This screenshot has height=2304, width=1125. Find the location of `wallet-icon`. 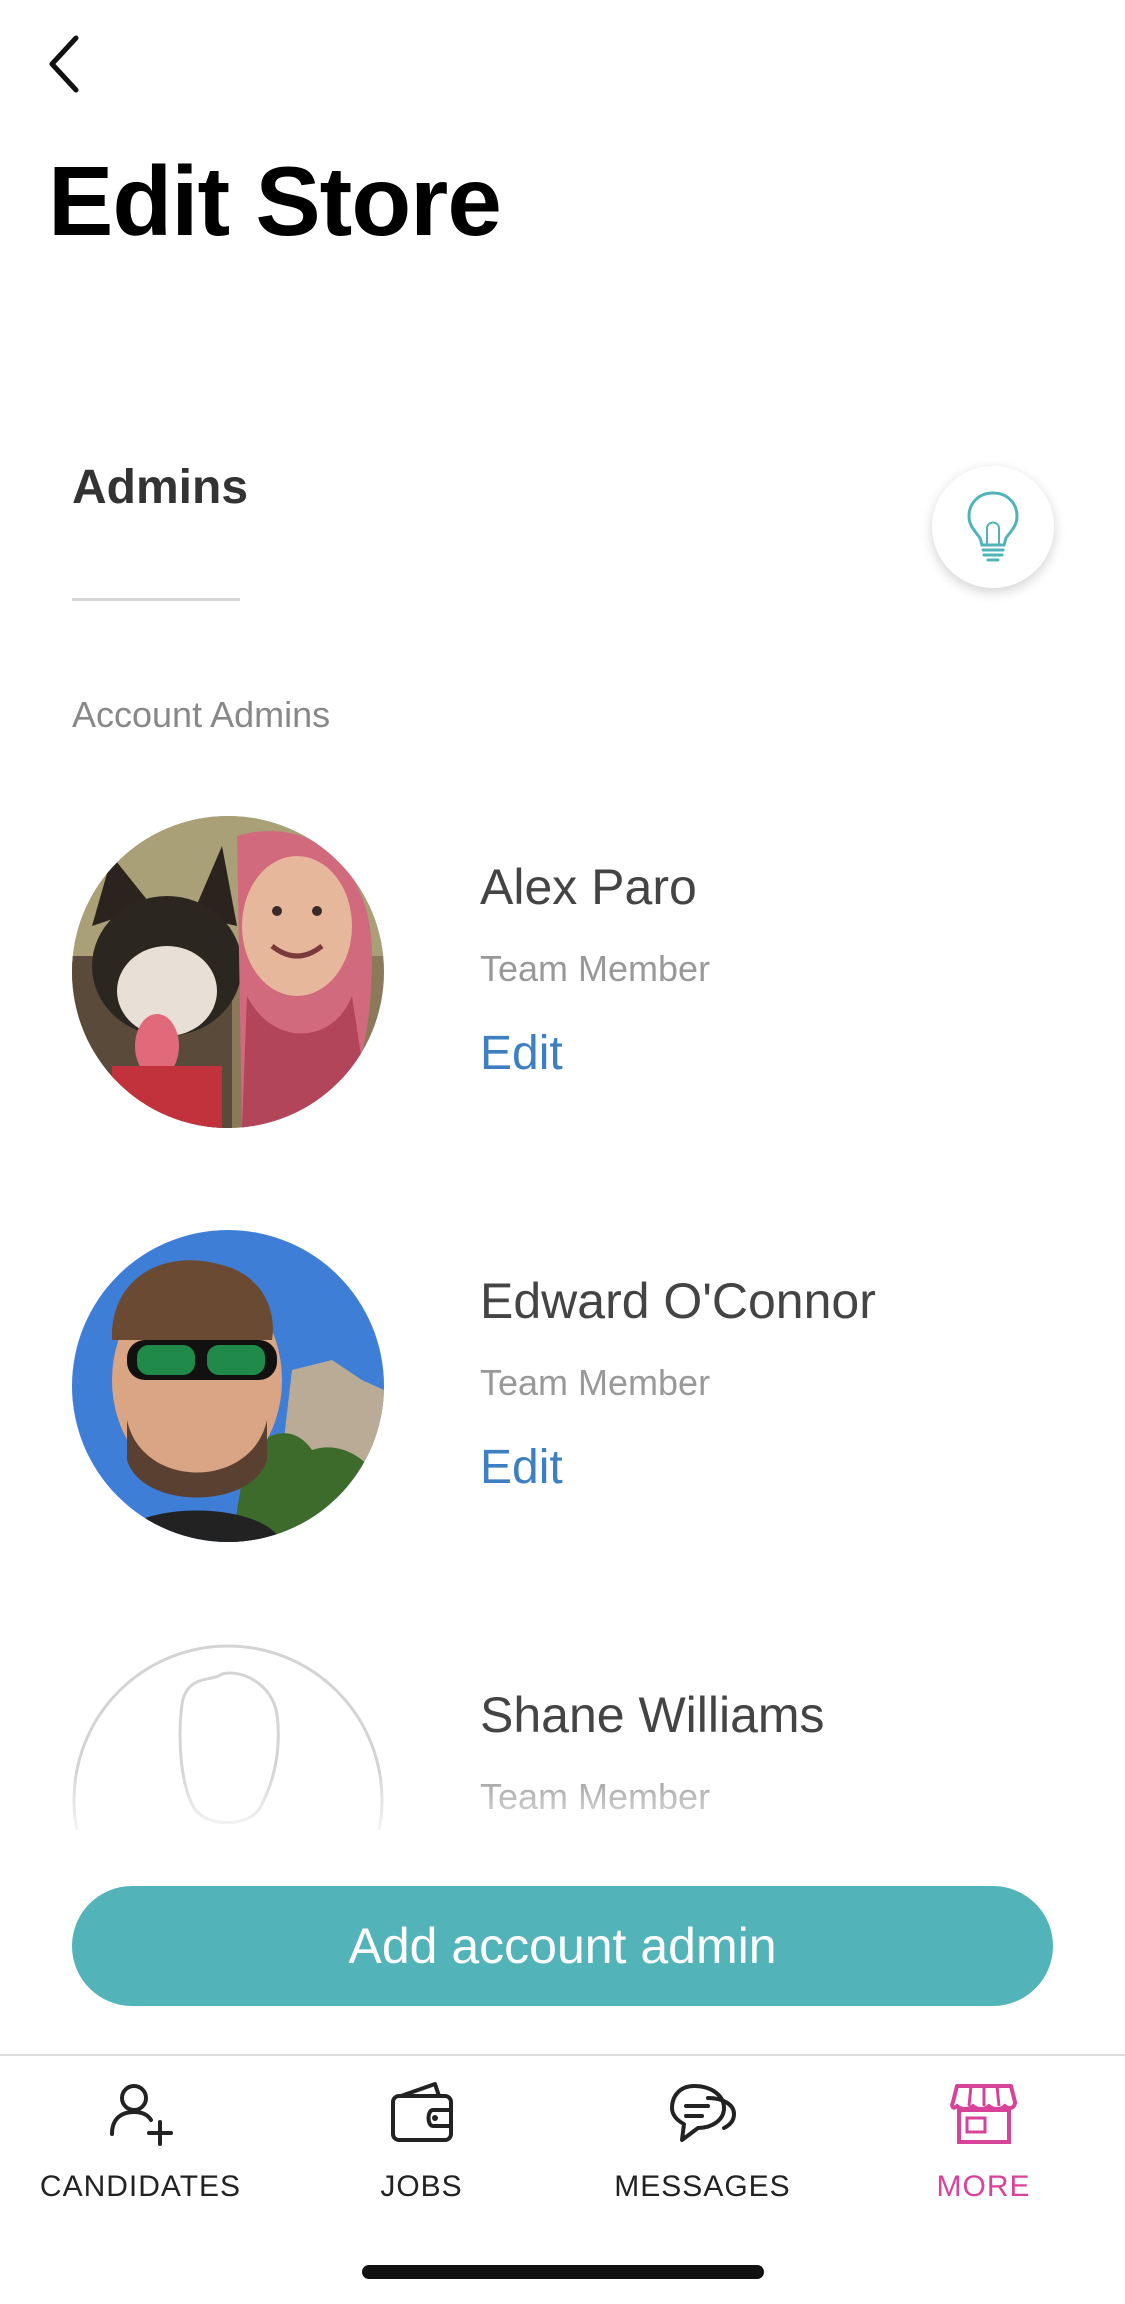

wallet-icon is located at coordinates (421, 2112).